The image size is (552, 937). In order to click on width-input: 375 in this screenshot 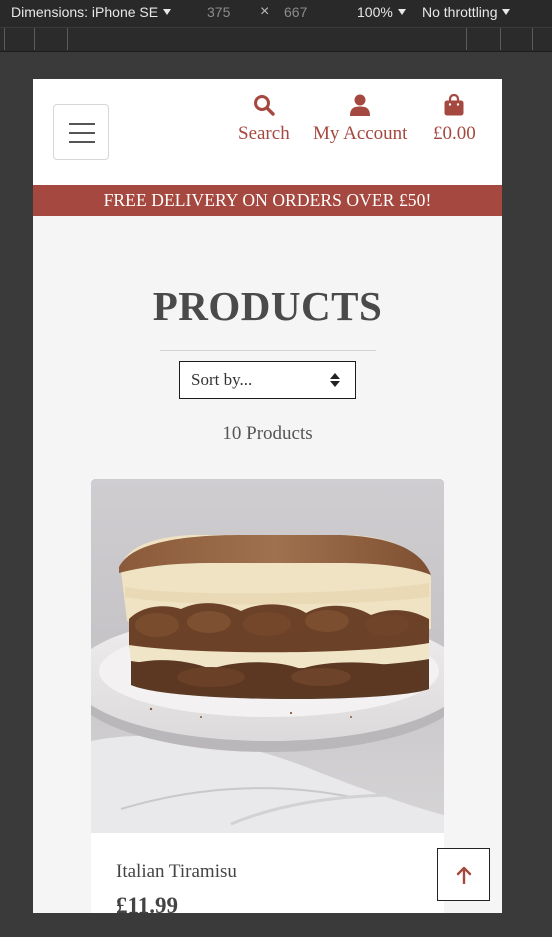, I will do `click(218, 12)`.